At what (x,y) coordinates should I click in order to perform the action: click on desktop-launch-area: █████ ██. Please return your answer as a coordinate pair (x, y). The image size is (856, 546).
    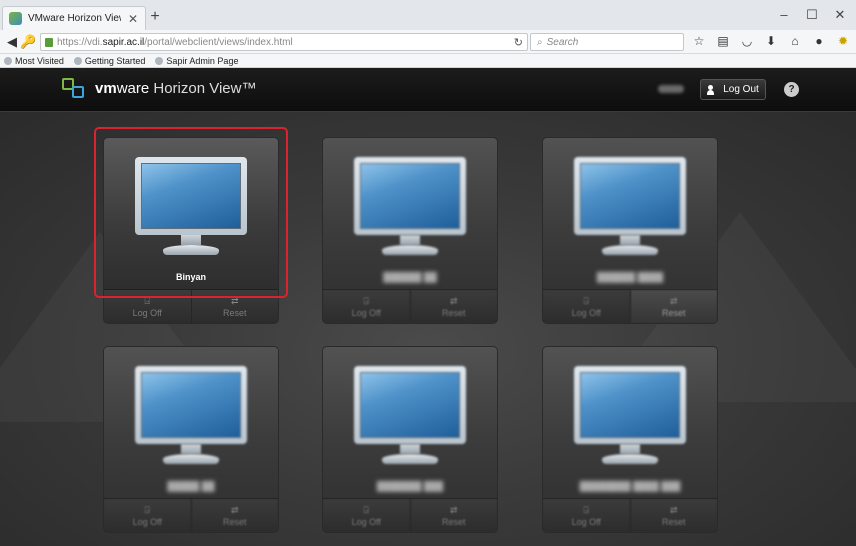
    Looking at the image, I should click on (191, 422).